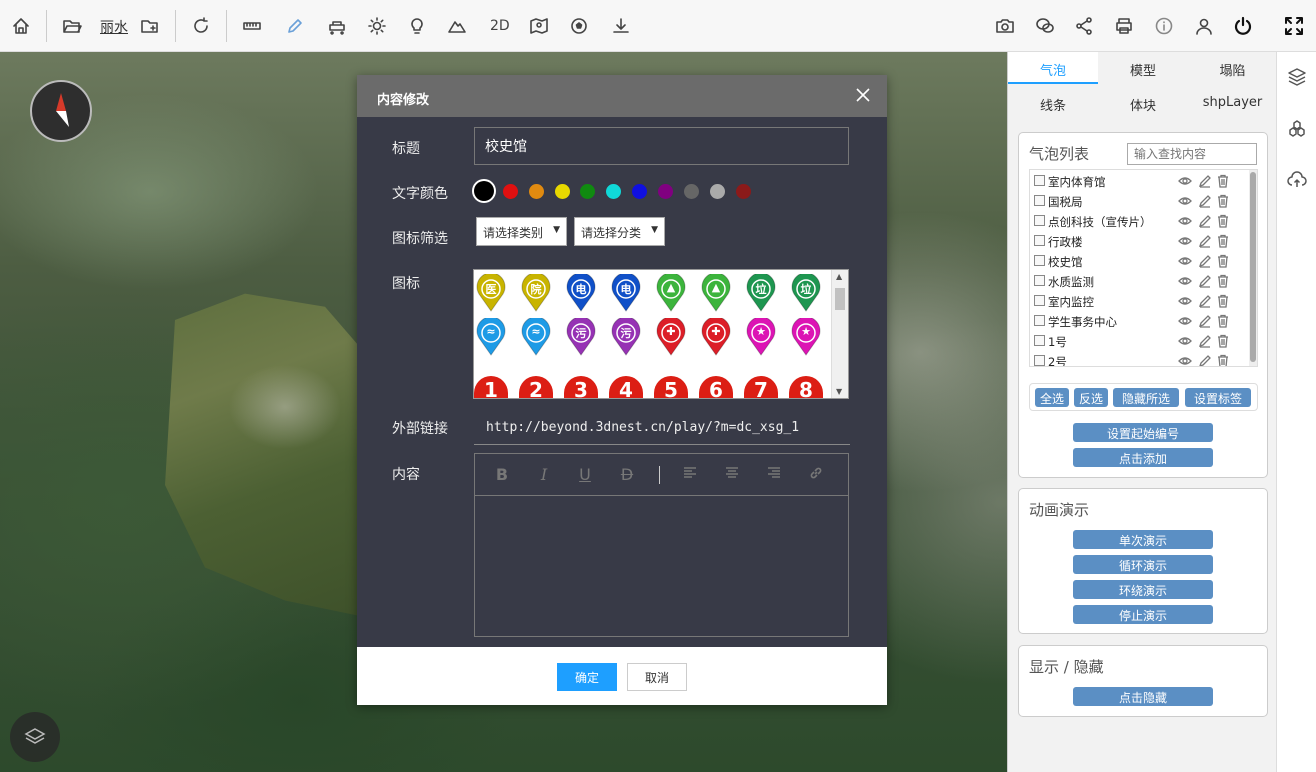 This screenshot has height=772, width=1316. I want to click on list-item: 水质监测, so click(1135, 282).